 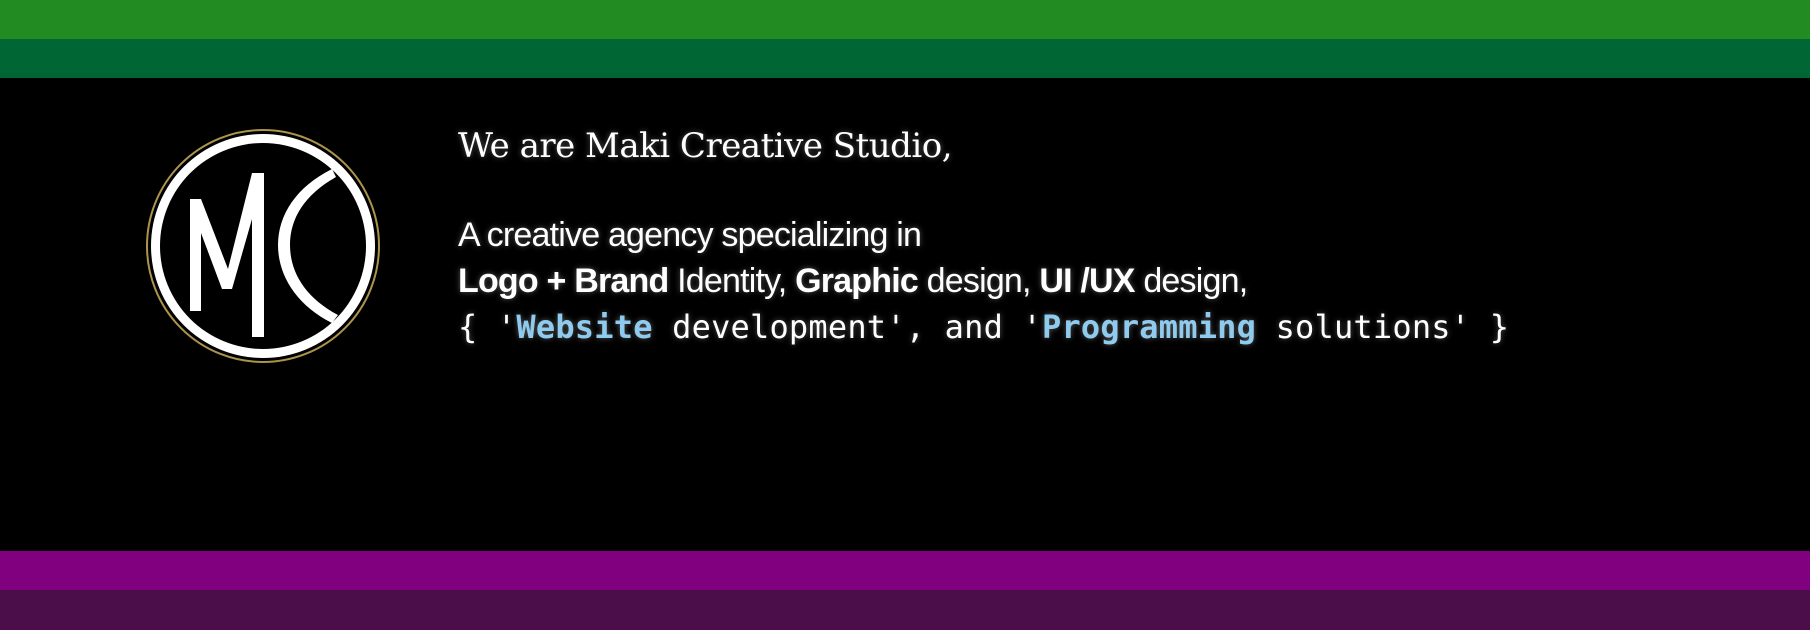 I want to click on services-intro: A creative agency specializing in, so click(x=690, y=235).